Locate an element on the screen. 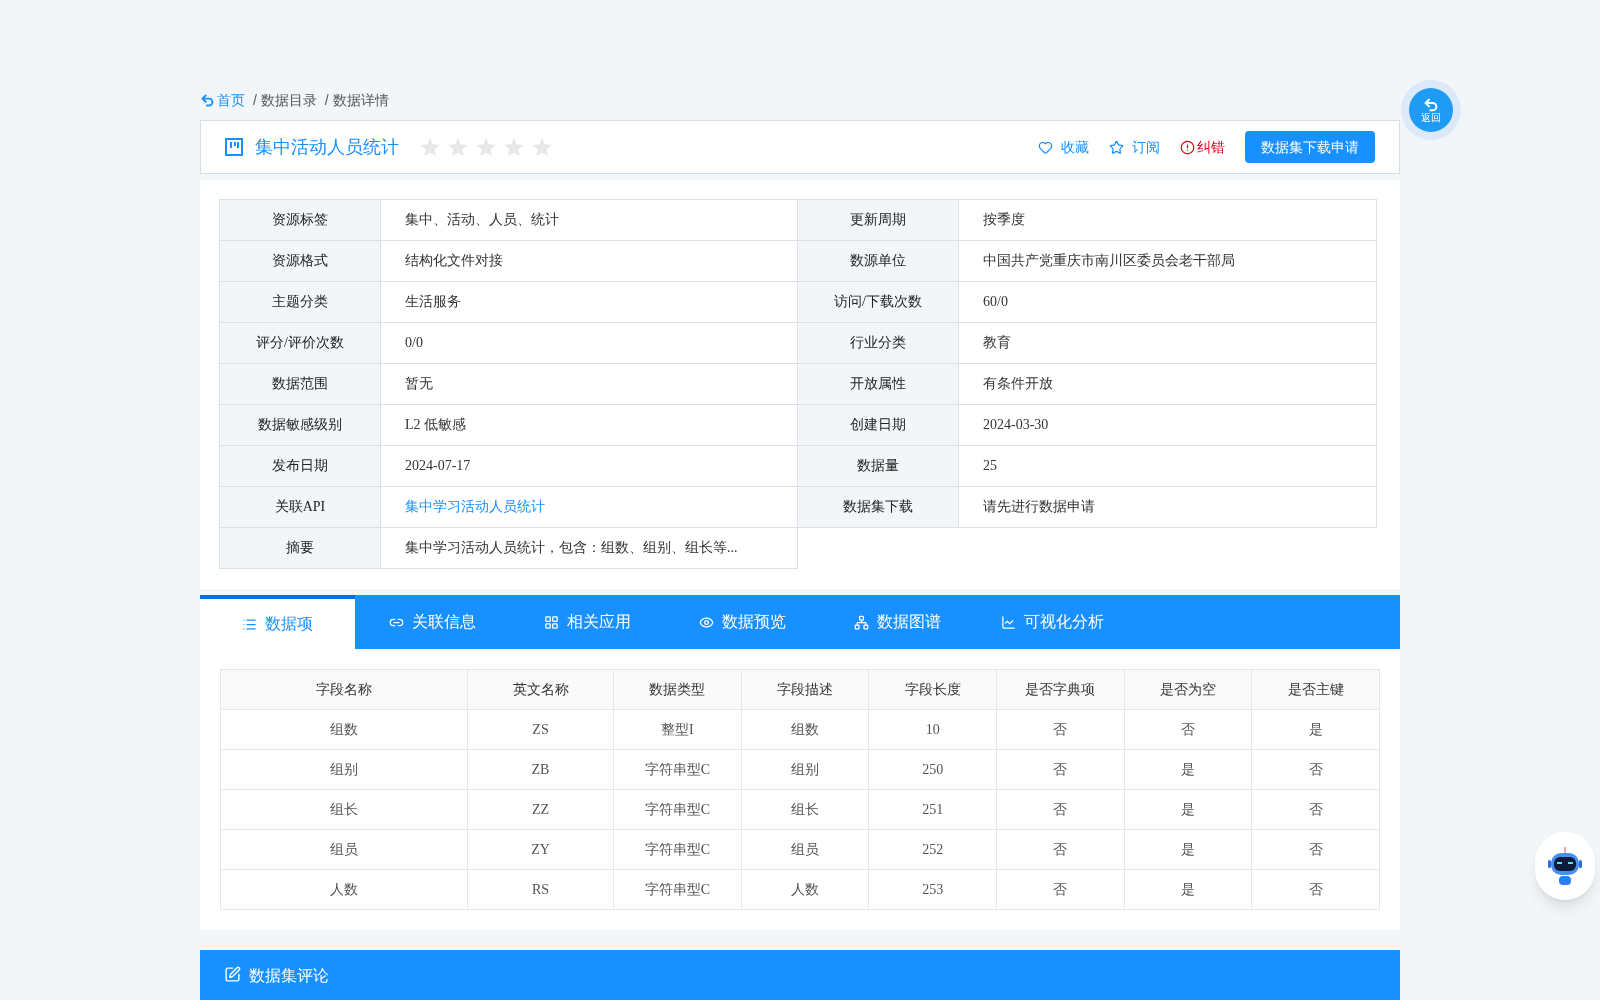 The width and height of the screenshot is (1600, 1000). table-cell: 250 is located at coordinates (932, 769).